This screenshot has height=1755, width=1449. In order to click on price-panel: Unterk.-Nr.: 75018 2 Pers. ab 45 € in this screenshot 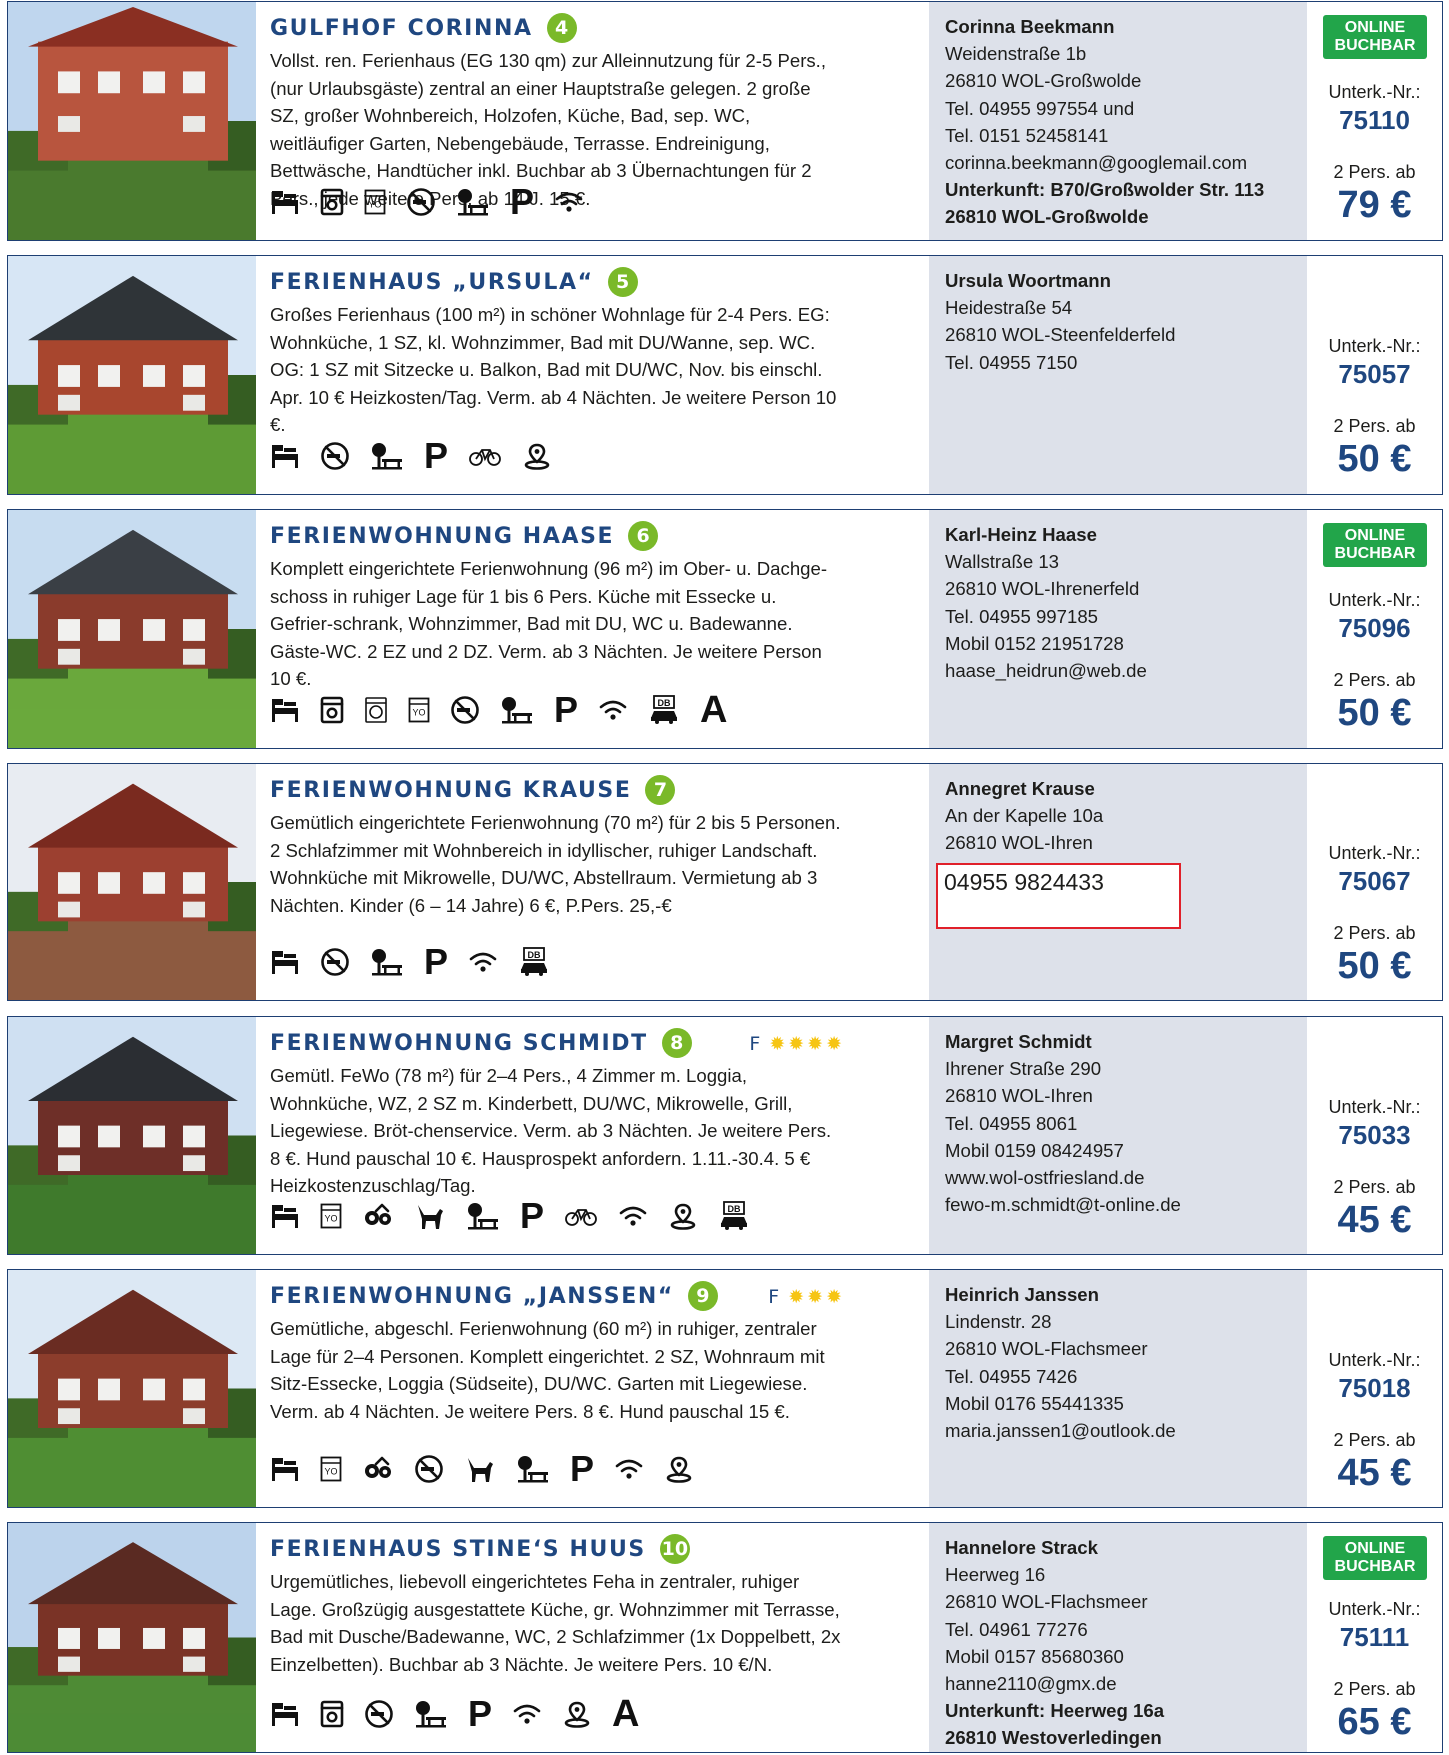, I will do `click(1374, 1388)`.